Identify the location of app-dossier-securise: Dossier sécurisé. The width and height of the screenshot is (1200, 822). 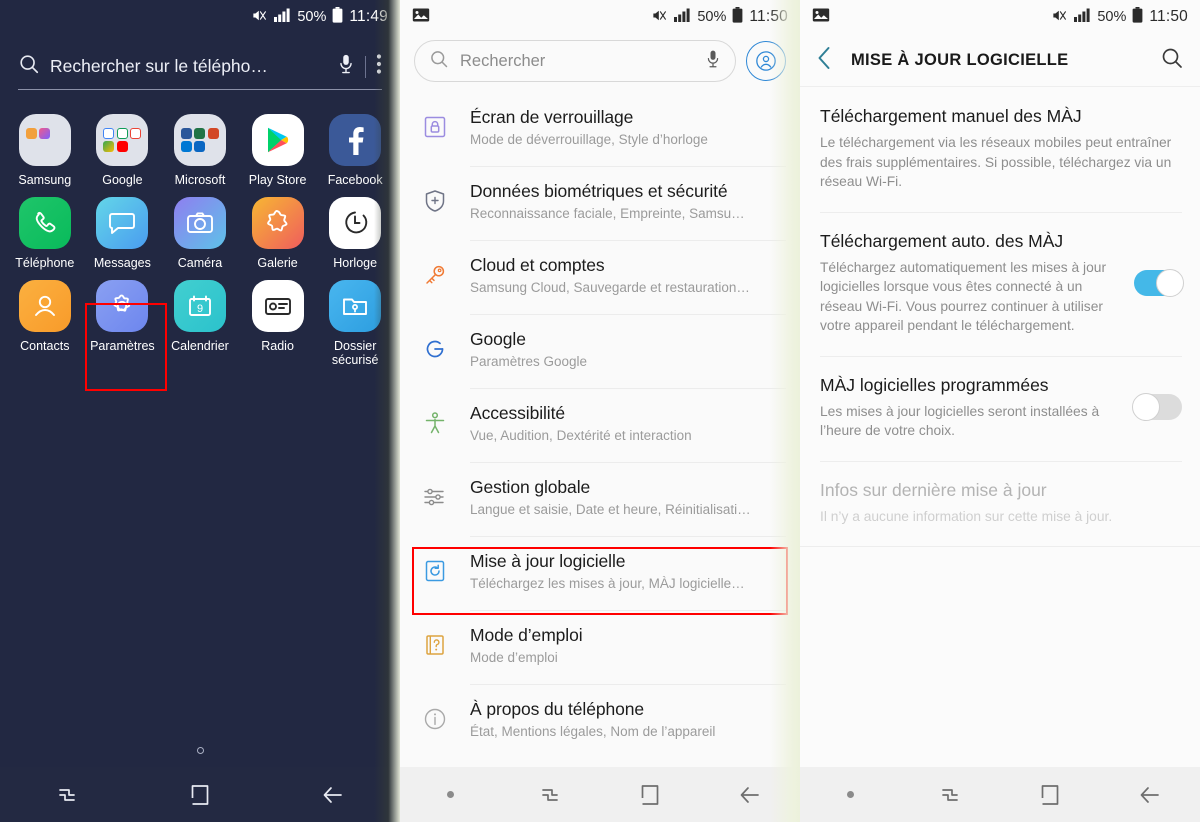
(355, 318).